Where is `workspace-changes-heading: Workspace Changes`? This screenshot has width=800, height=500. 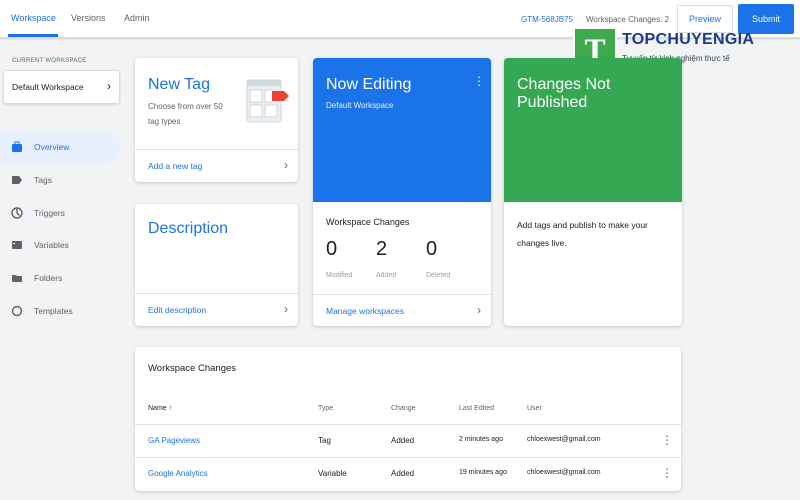 workspace-changes-heading: Workspace Changes is located at coordinates (368, 222).